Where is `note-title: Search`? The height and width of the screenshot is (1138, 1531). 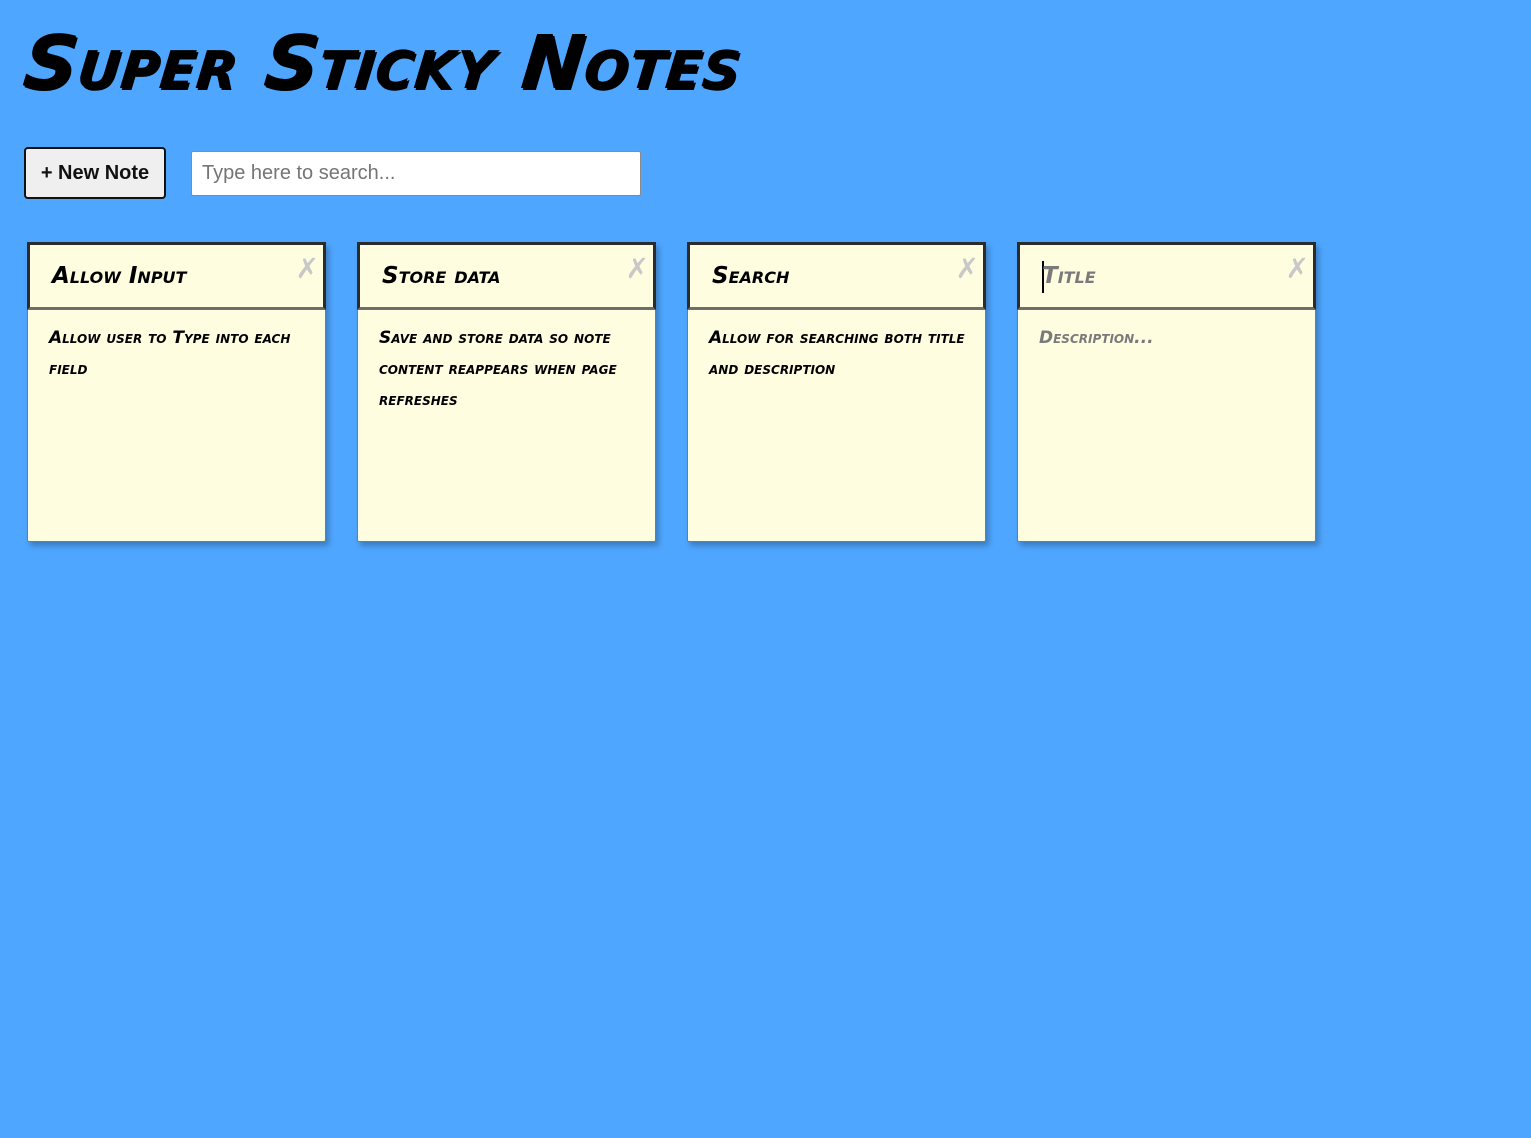 note-title: Search is located at coordinates (750, 276).